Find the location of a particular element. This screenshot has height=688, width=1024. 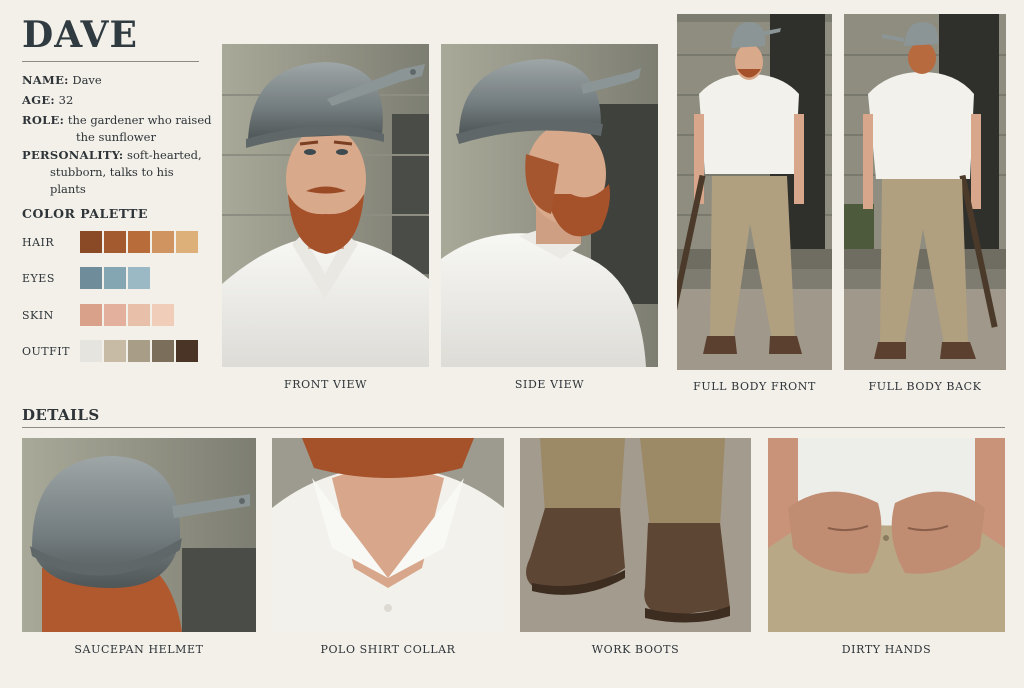

details-title: DETAILS is located at coordinates (61, 415).